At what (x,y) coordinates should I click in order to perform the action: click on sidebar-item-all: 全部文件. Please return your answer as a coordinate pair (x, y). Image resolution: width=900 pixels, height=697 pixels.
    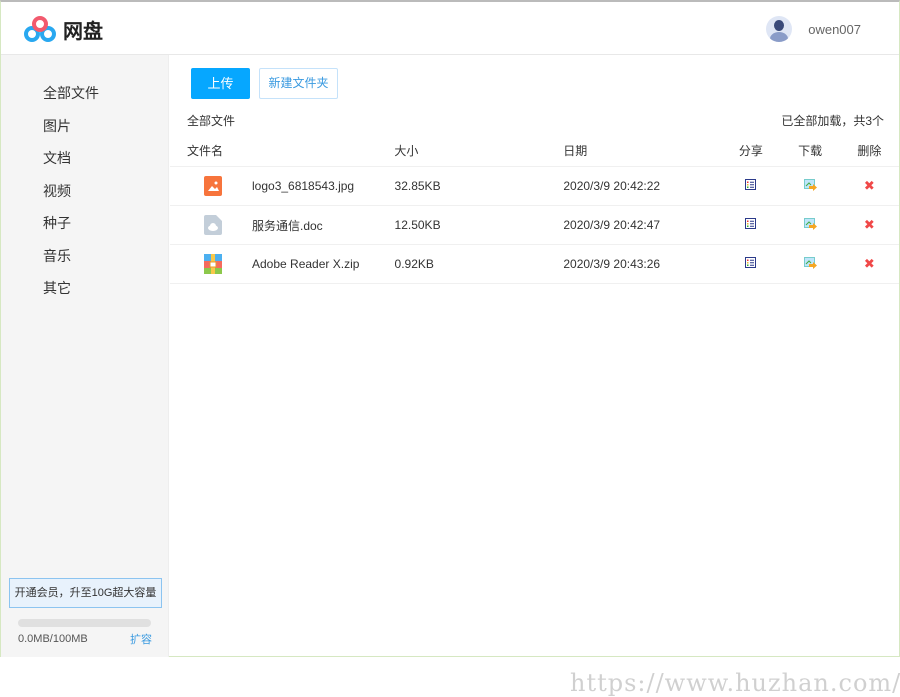
    Looking at the image, I should click on (84, 93).